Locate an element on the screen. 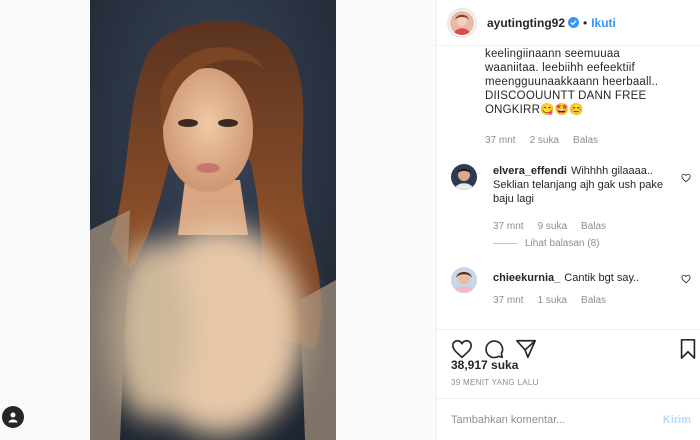 Image resolution: width=700 pixels, height=440 pixels. view-replies-button: Lihat balasan (8) is located at coordinates (546, 243).